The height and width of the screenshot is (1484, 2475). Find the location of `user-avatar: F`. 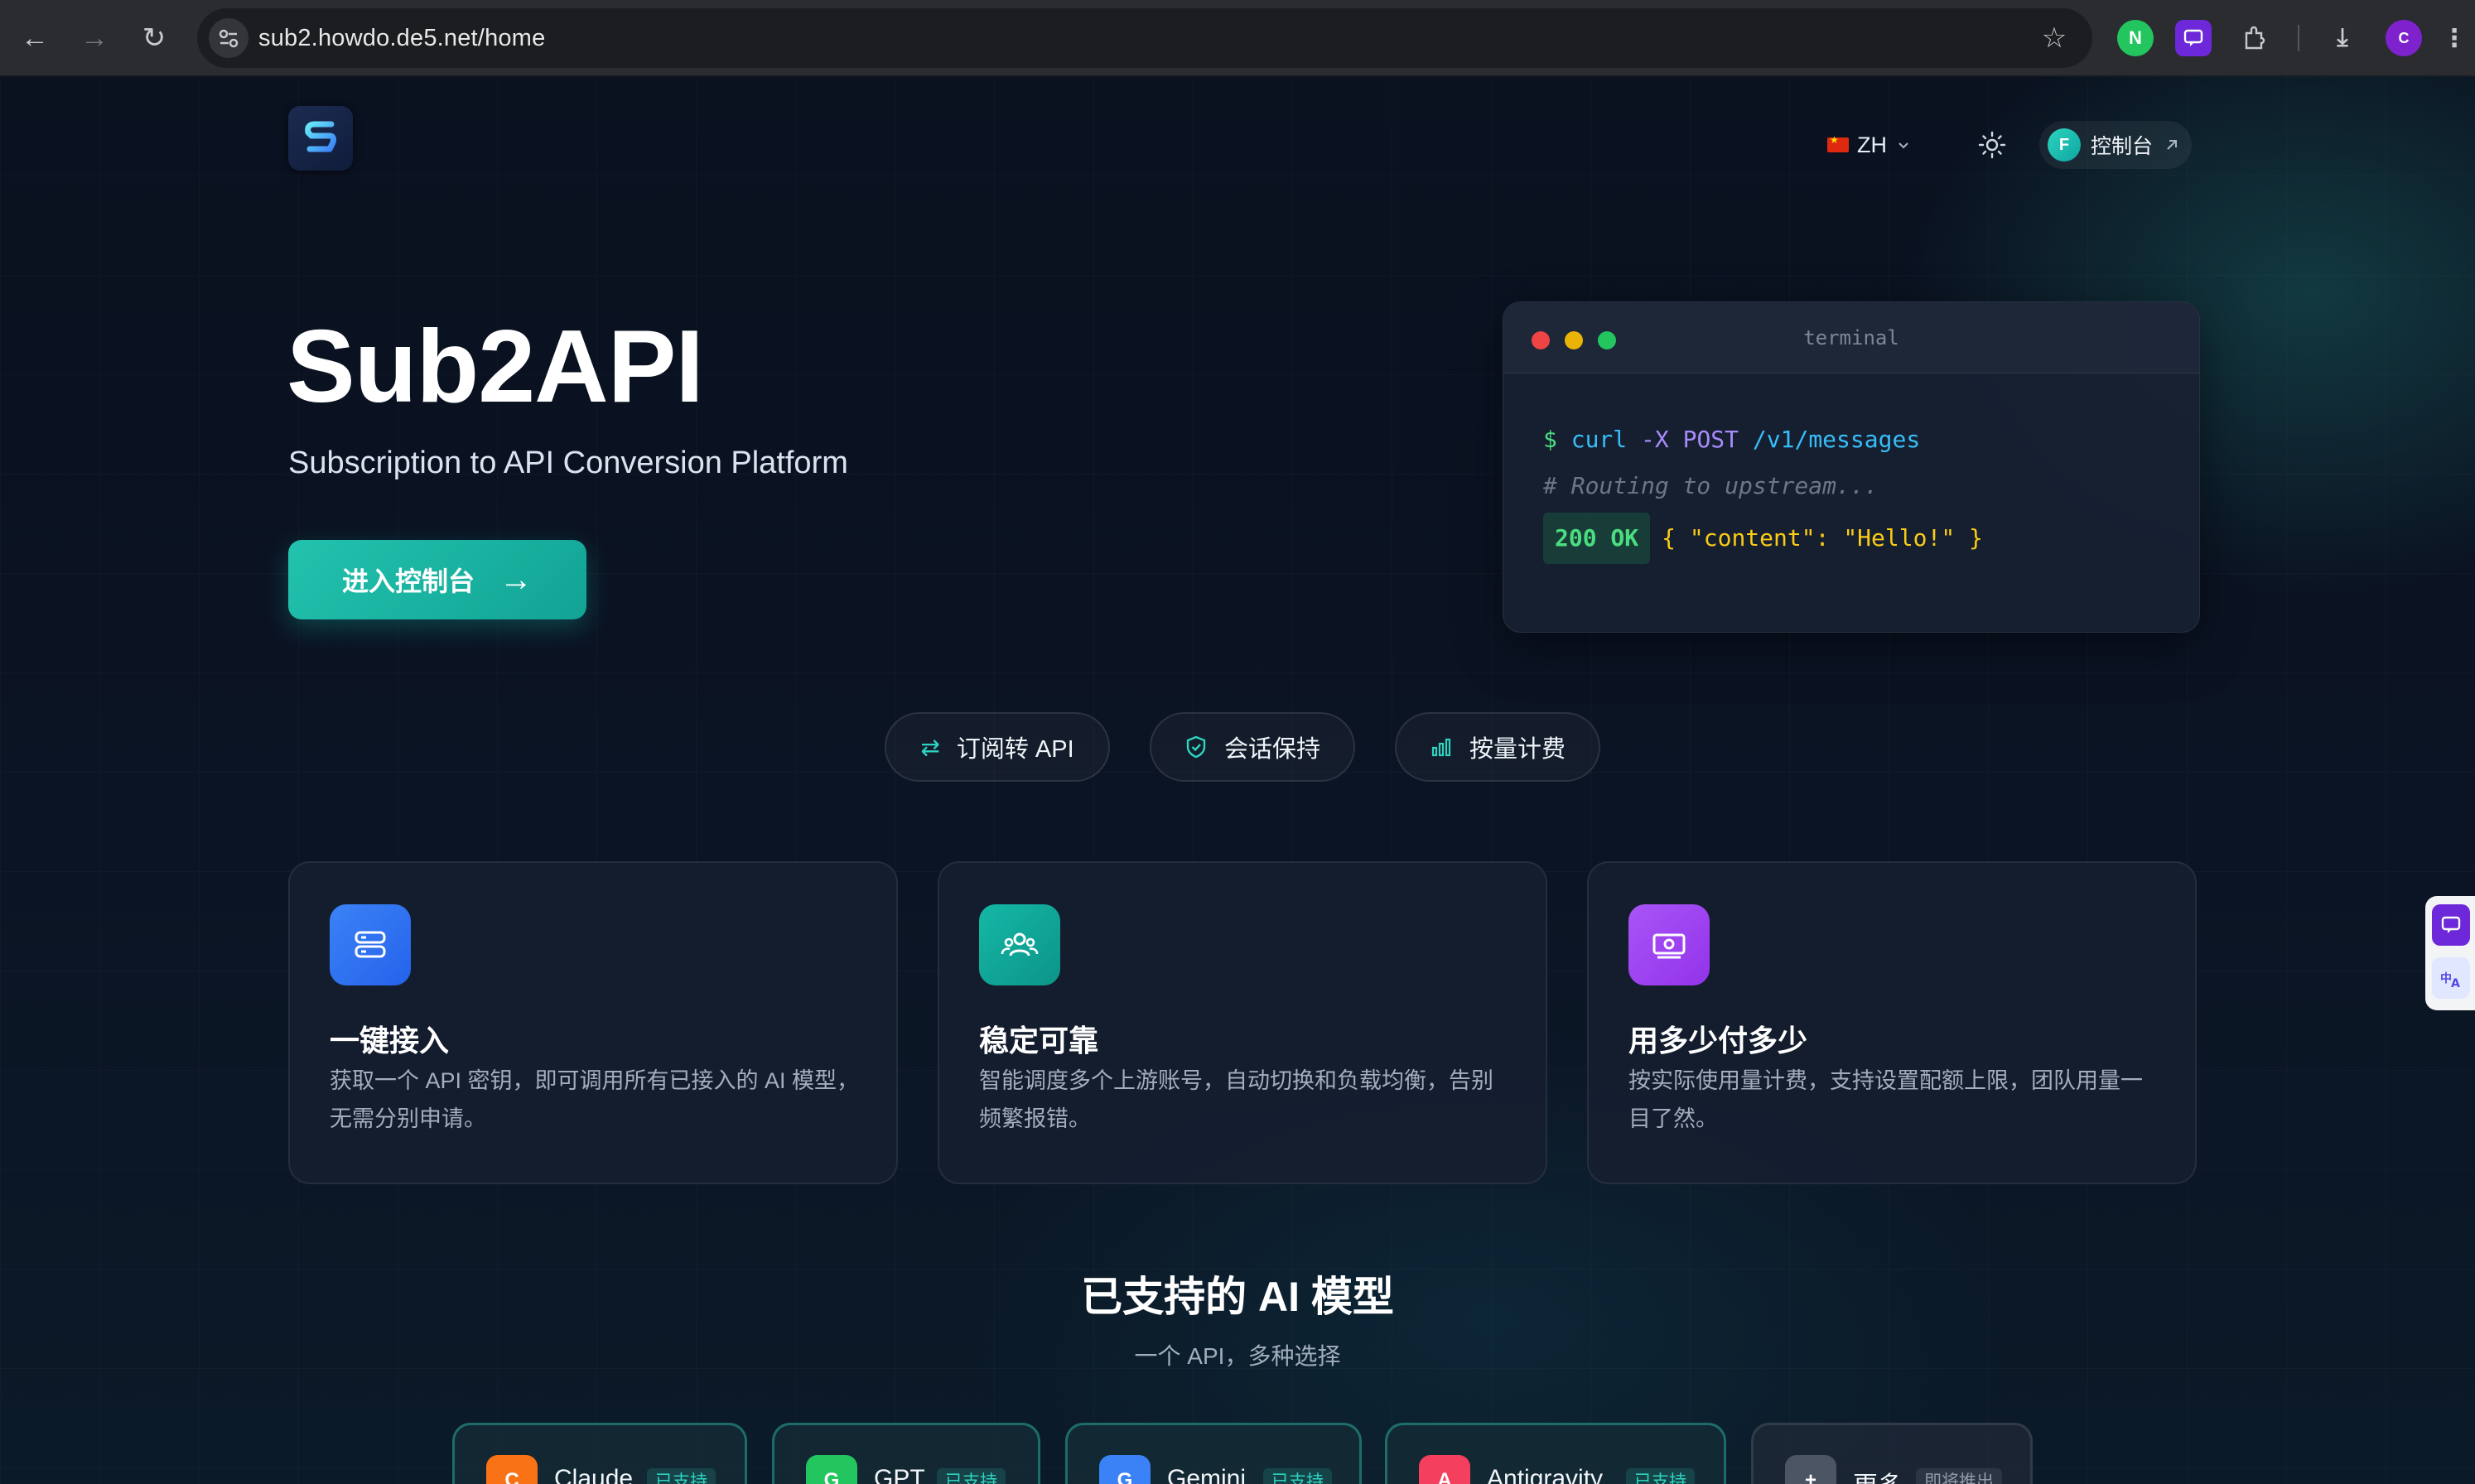

user-avatar: F is located at coordinates (2064, 144).